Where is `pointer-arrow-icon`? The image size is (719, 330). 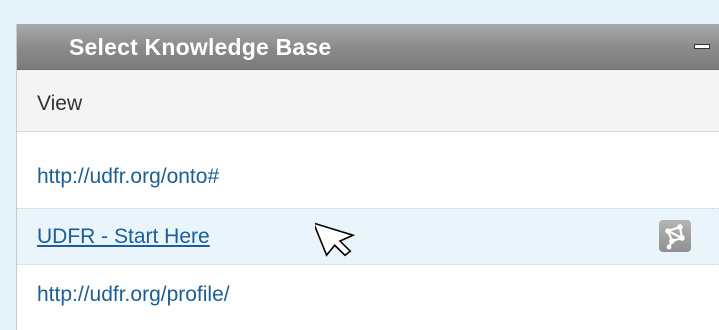 pointer-arrow-icon is located at coordinates (334, 240).